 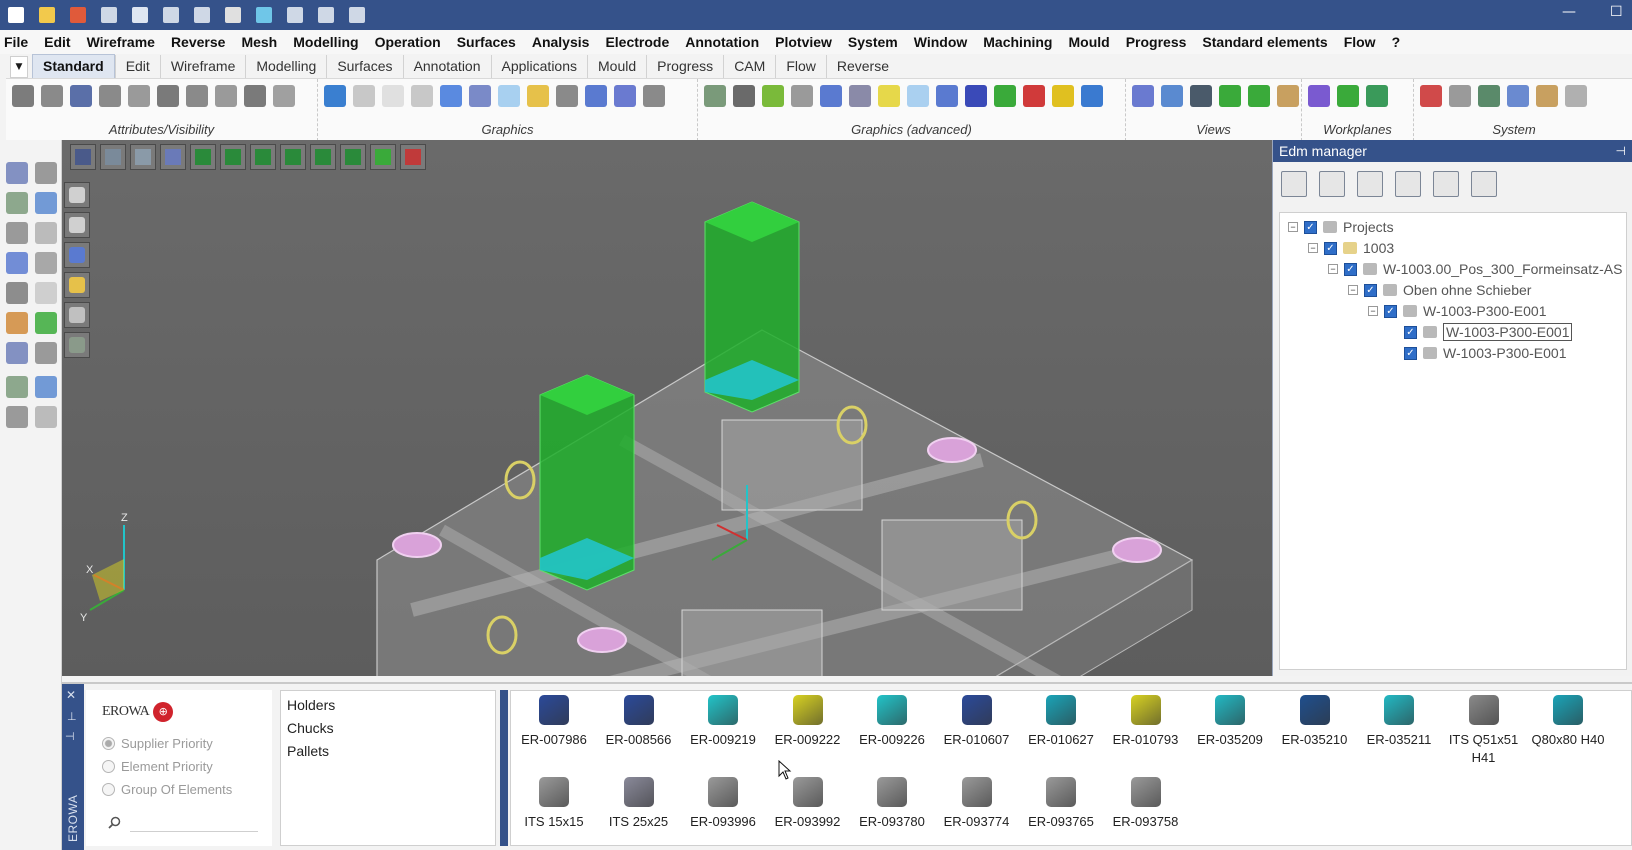 What do you see at coordinates (1360, 42) in the screenshot?
I see `menu-flow: Flow` at bounding box center [1360, 42].